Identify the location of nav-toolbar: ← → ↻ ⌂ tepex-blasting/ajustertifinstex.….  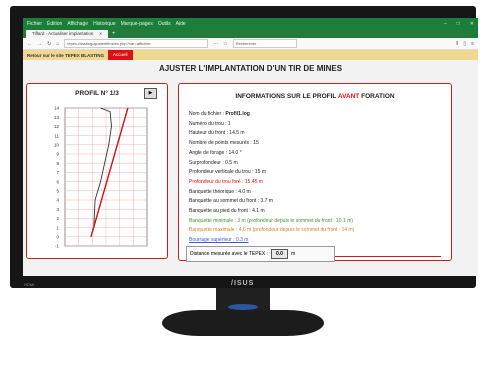
(250, 44).